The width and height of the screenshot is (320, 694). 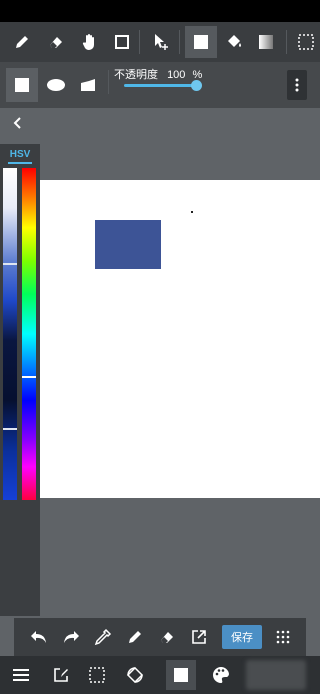 What do you see at coordinates (266, 42) in the screenshot?
I see `gradient-icon` at bounding box center [266, 42].